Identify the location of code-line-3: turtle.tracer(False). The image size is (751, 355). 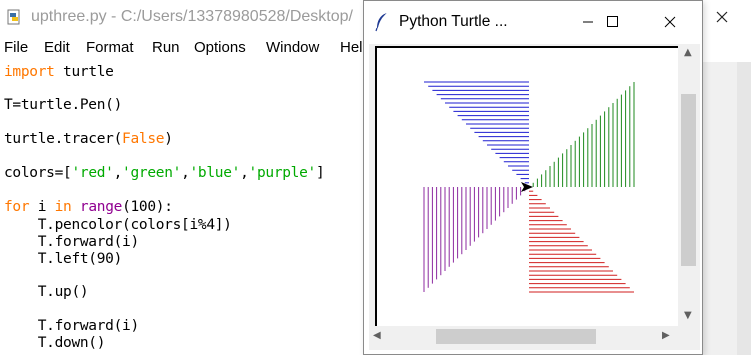
(88, 139).